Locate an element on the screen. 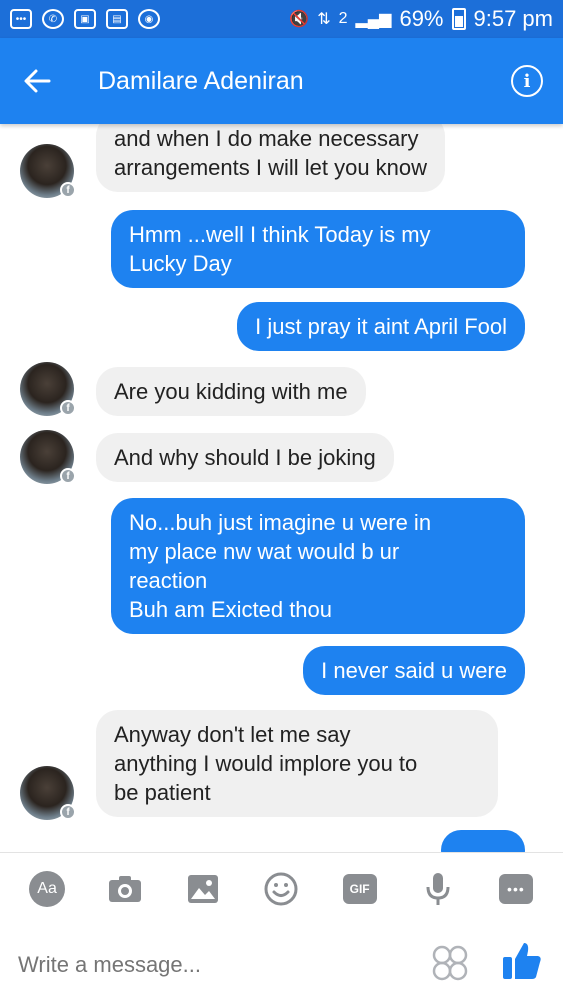  composer-toolbar: Aa GIF ••• is located at coordinates (281, 889).